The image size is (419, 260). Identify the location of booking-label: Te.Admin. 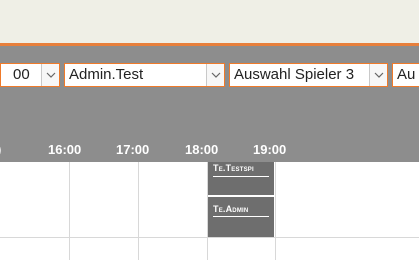
(231, 209).